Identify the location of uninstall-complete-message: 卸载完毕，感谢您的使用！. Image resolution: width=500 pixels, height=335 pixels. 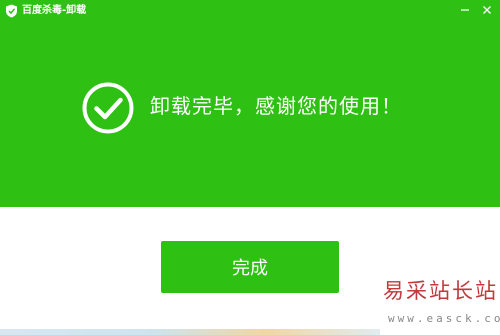
(276, 106).